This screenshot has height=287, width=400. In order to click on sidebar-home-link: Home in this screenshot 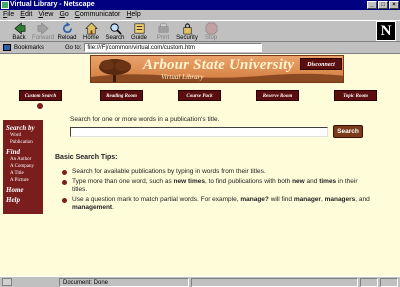, I will do `click(23, 190)`.